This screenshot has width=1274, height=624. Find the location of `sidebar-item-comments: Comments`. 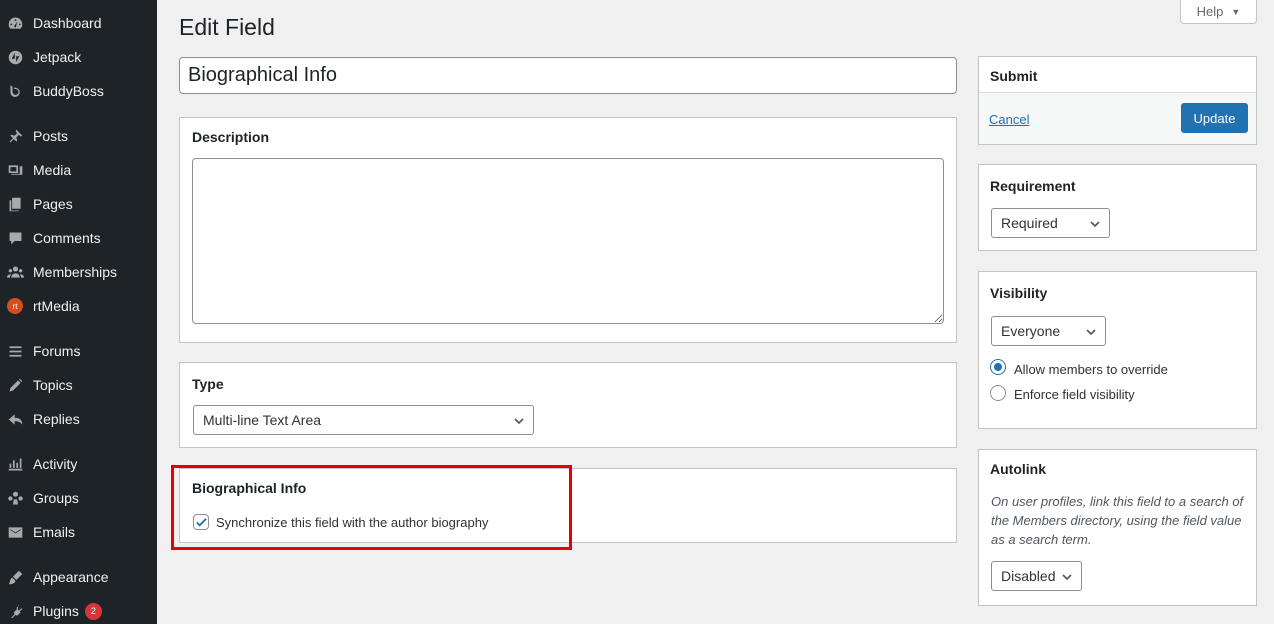

sidebar-item-comments: Comments is located at coordinates (78, 238).